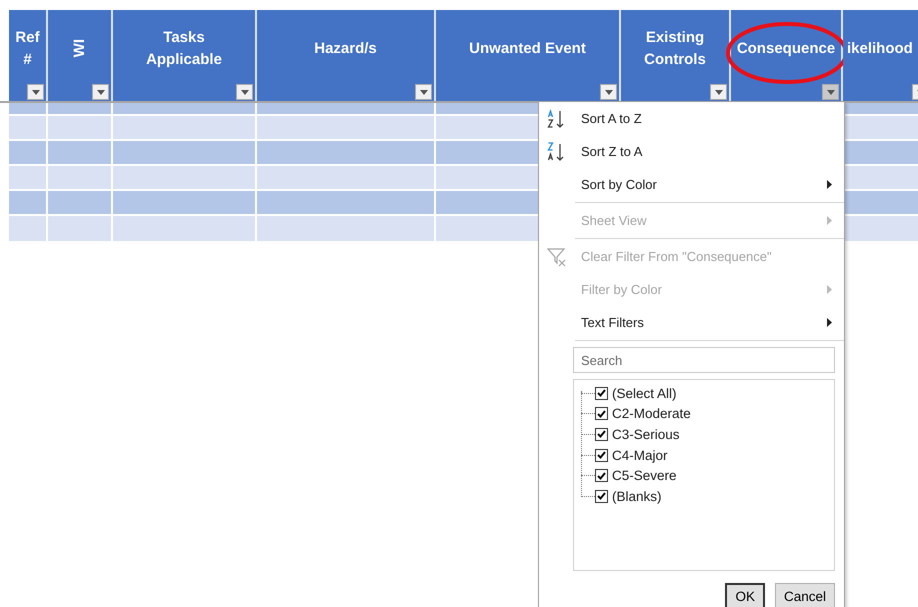 Image resolution: width=918 pixels, height=607 pixels. Describe the element at coordinates (27, 49) in the screenshot. I see `column-header-label: Ref #` at that location.